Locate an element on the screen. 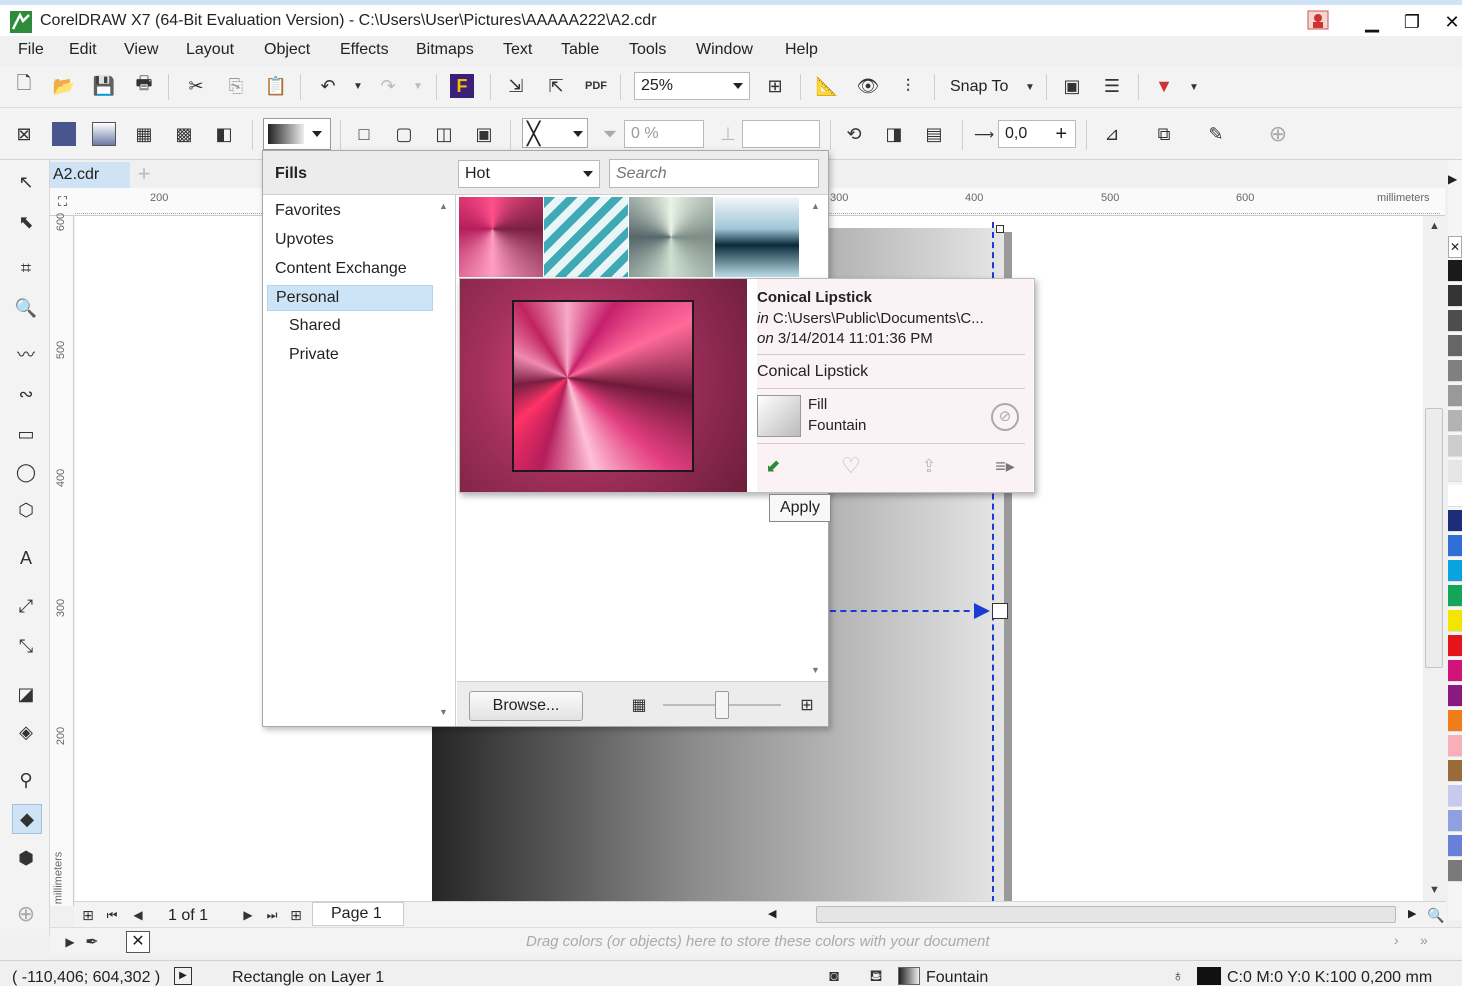 The height and width of the screenshot is (986, 1462). outline-color-swatch is located at coordinates (1209, 976).